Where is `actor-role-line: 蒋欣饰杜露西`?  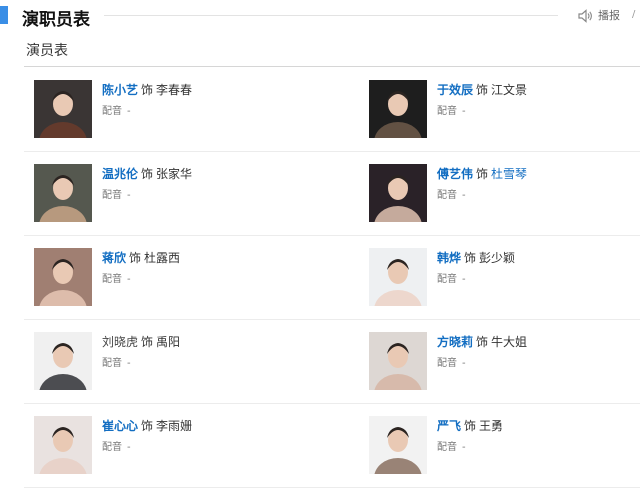 actor-role-line: 蒋欣饰杜露西 is located at coordinates (141, 258).